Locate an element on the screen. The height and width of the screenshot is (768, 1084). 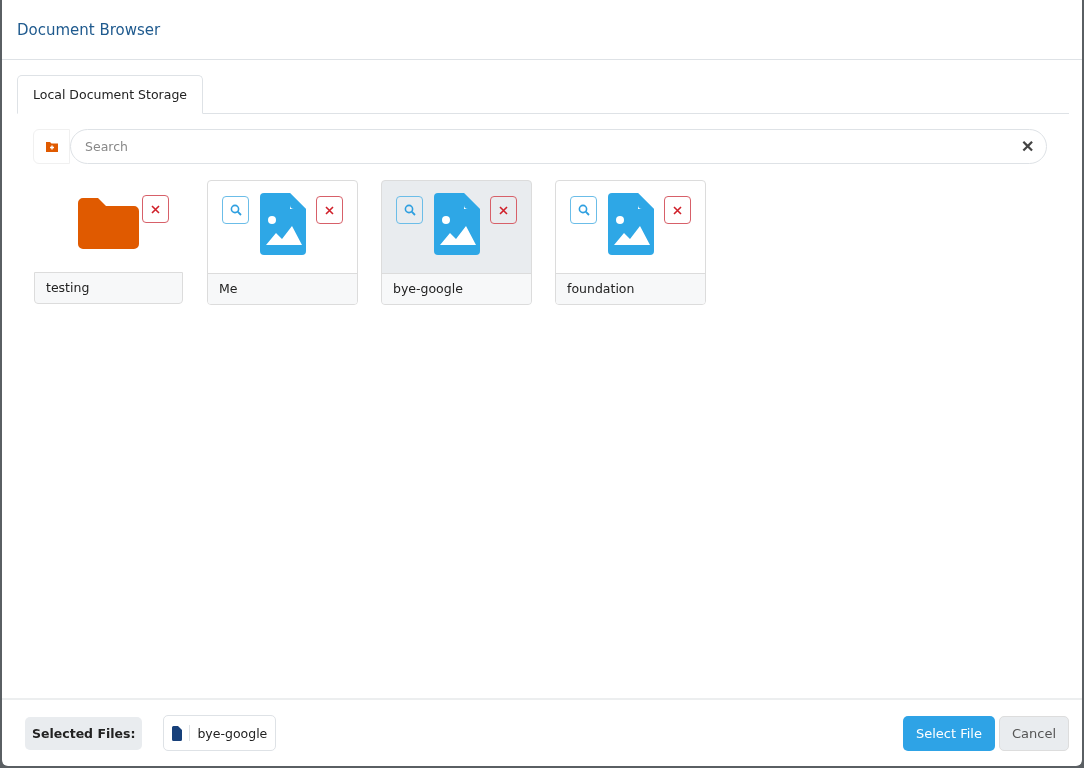
item-name: Me is located at coordinates (282, 288).